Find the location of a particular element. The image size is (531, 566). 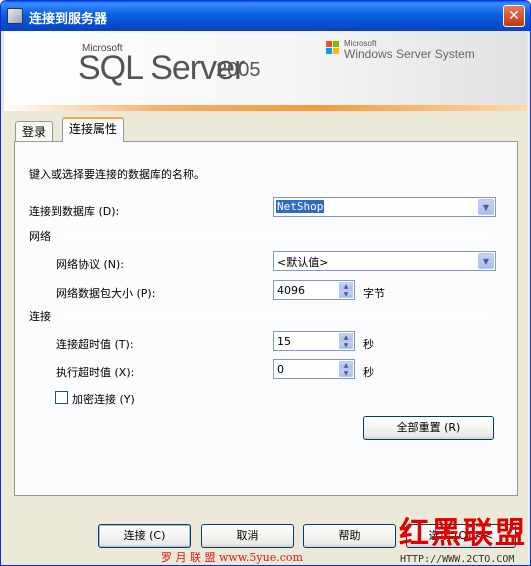

protocol-label: 网络协议 (N): is located at coordinates (90, 264).